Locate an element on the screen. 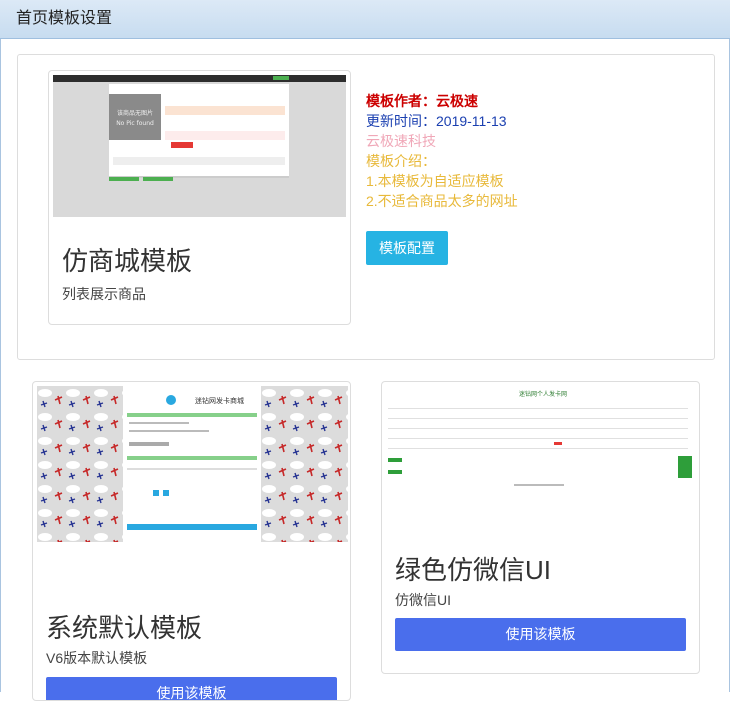 The image size is (730, 701). template-intro-label: 模板介绍： is located at coordinates (401, 161).